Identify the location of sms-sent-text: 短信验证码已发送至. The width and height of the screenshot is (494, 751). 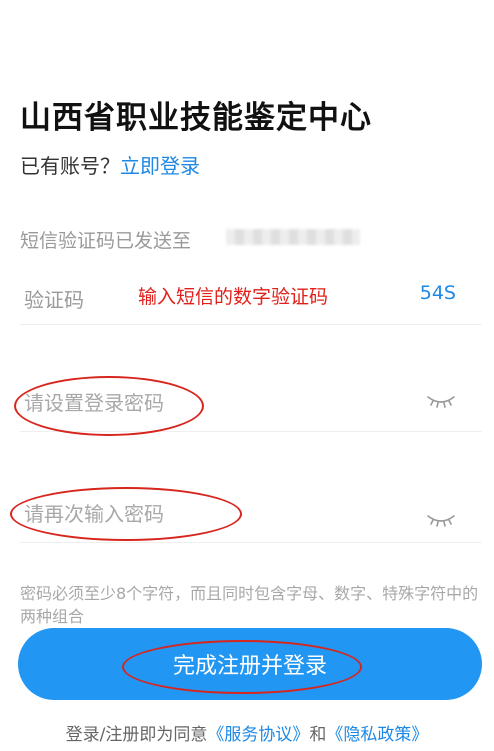
(106, 241).